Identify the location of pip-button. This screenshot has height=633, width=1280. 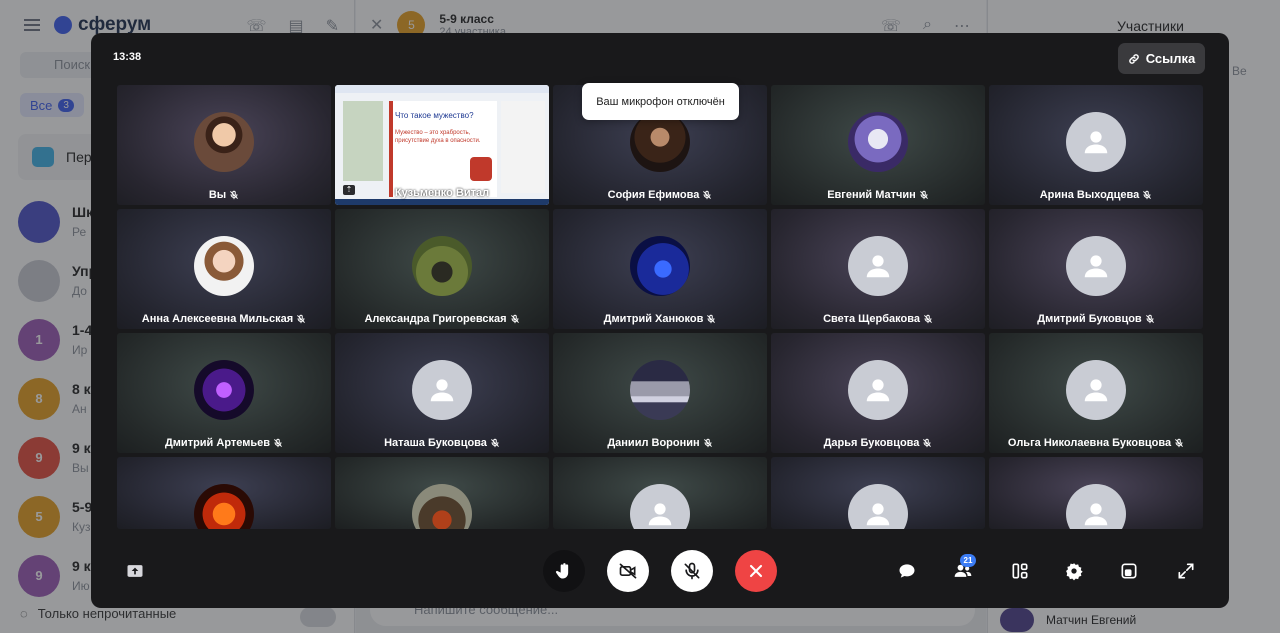
(1129, 571).